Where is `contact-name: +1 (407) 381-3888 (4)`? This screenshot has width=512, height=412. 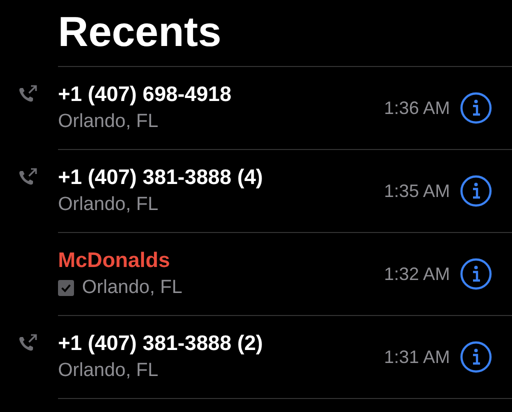
contact-name: +1 (407) 381-3888 (4) is located at coordinates (161, 178).